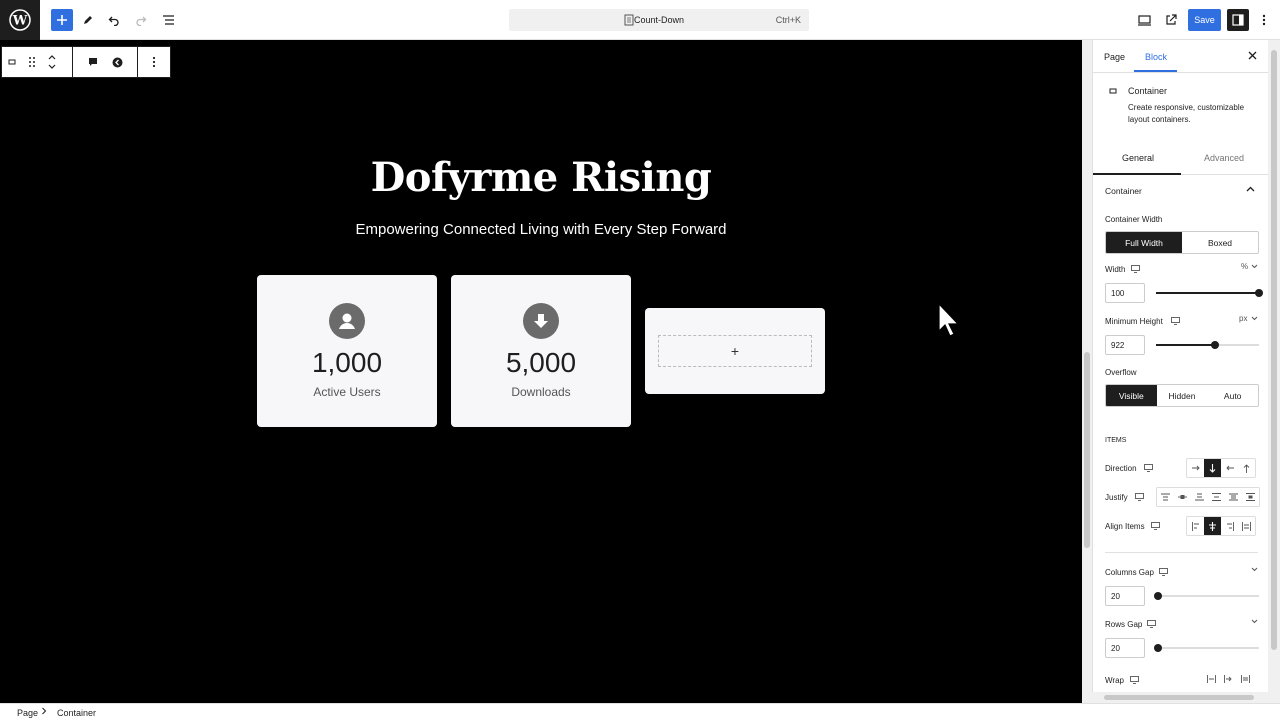  I want to click on rows-gap-slider-handle, so click(1158, 648).